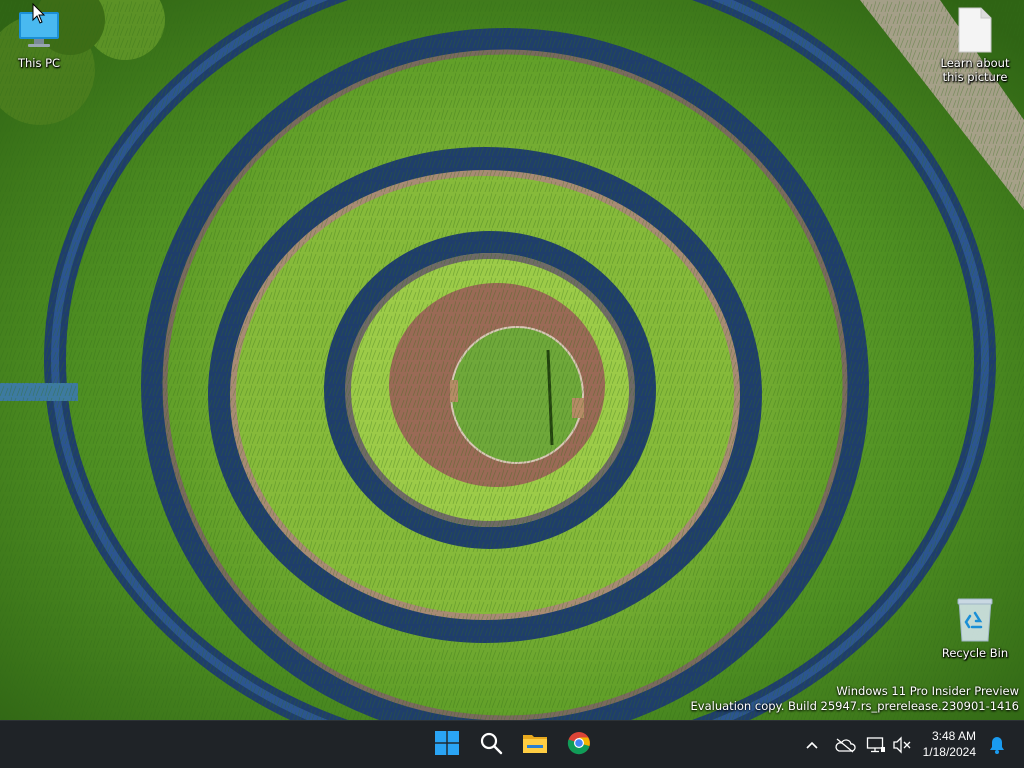 Image resolution: width=1024 pixels, height=768 pixels. Describe the element at coordinates (39, 13) in the screenshot. I see `mouse-cursor` at that location.